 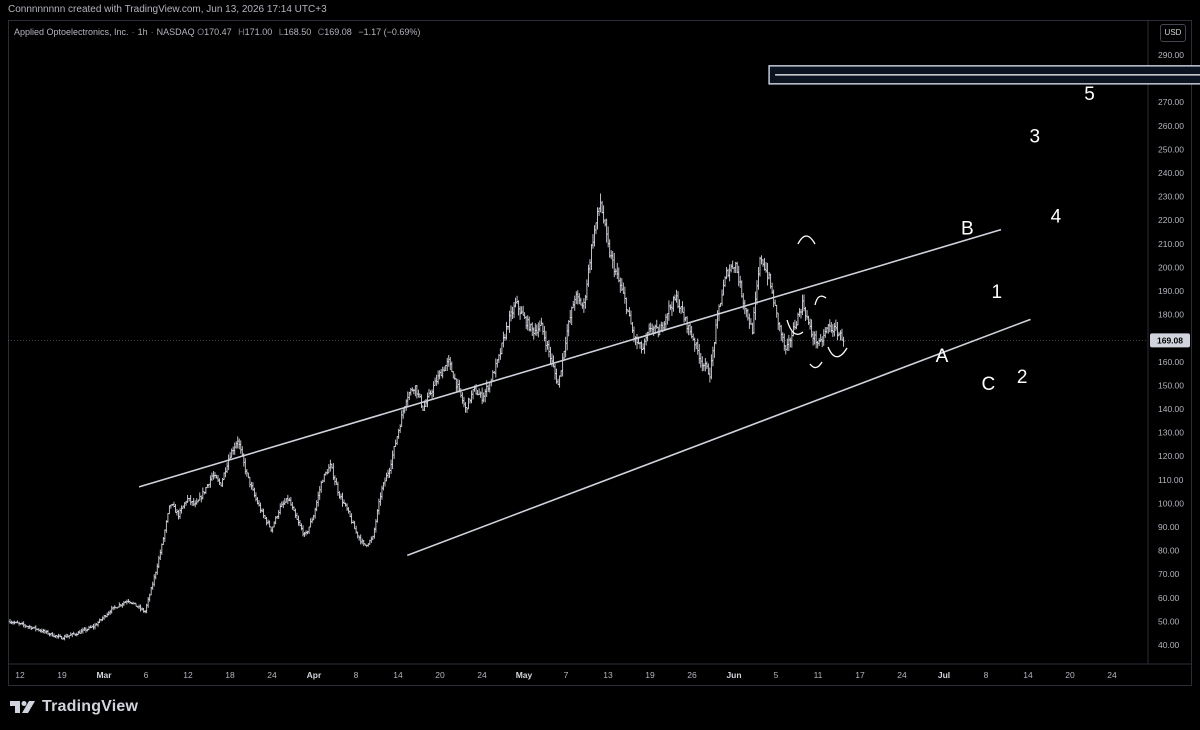 What do you see at coordinates (314, 675) in the screenshot?
I see `time-axis-label: Apr` at bounding box center [314, 675].